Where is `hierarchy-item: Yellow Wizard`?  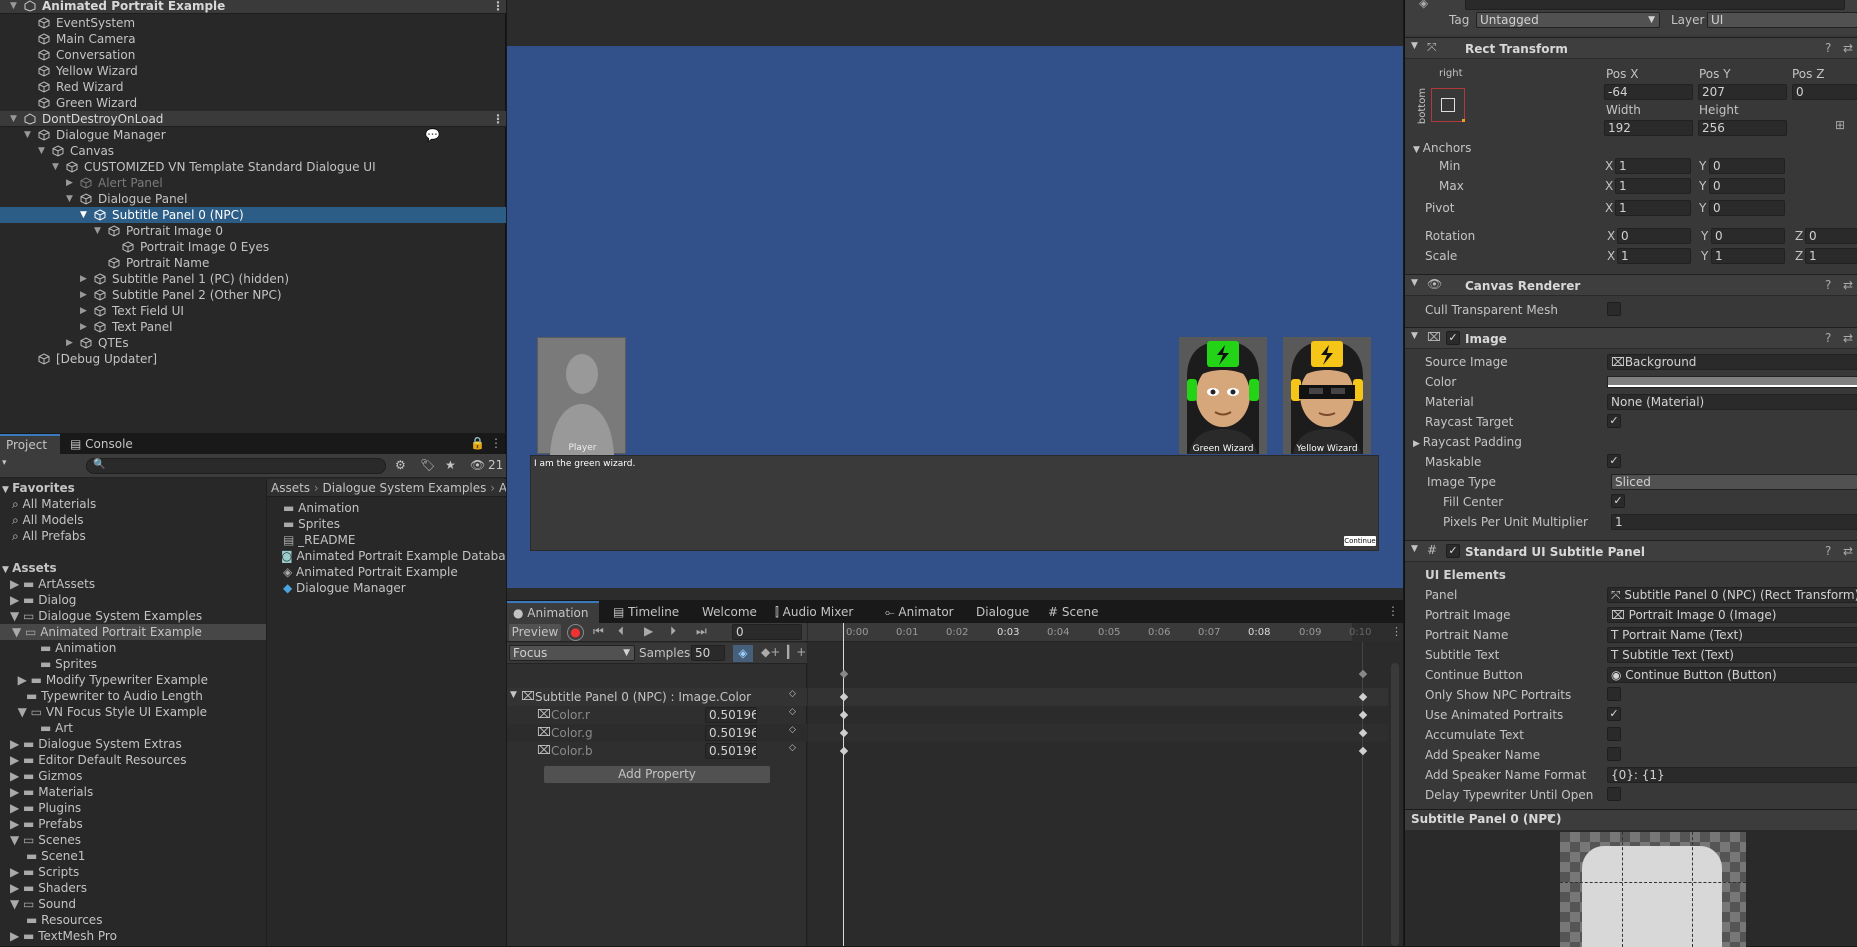 hierarchy-item: Yellow Wizard is located at coordinates (253, 71).